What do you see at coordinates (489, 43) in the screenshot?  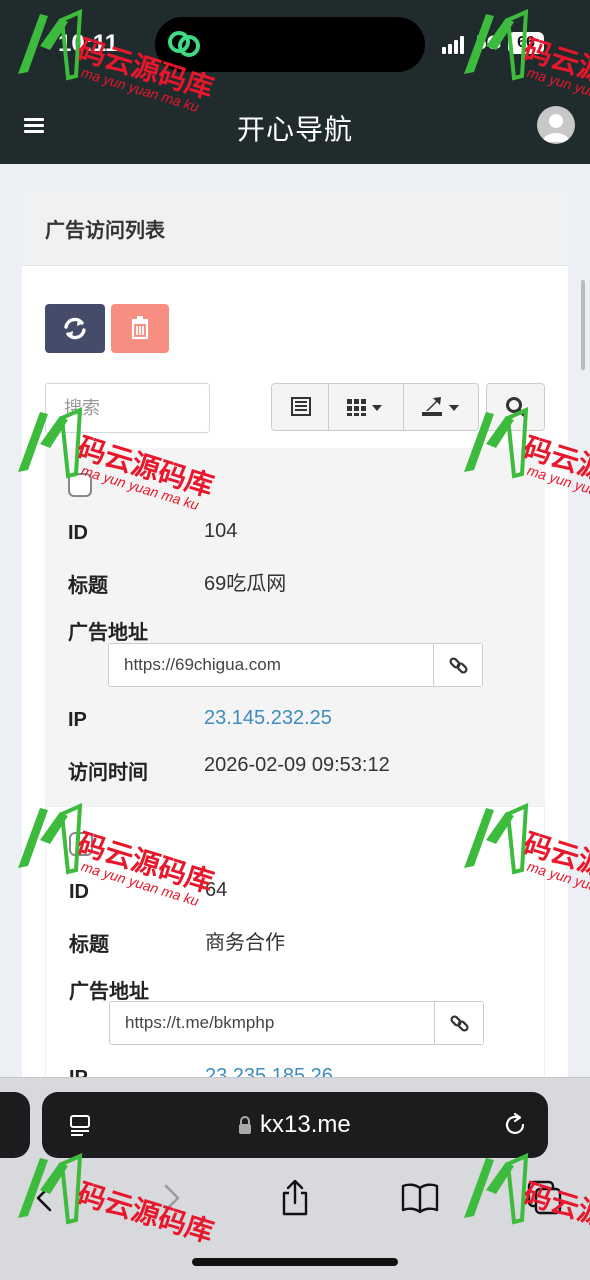 I see `network-label: 5G` at bounding box center [489, 43].